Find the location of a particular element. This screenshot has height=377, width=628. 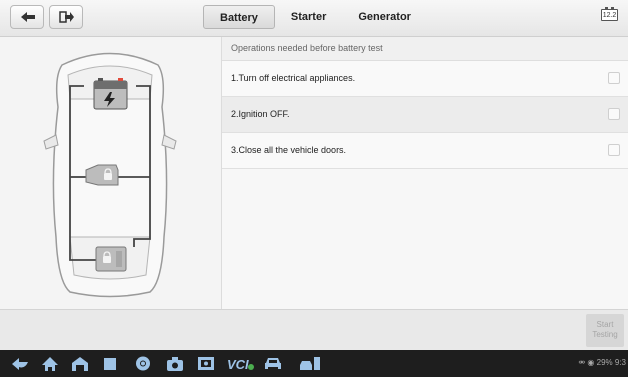

camera-icon is located at coordinates (175, 363).